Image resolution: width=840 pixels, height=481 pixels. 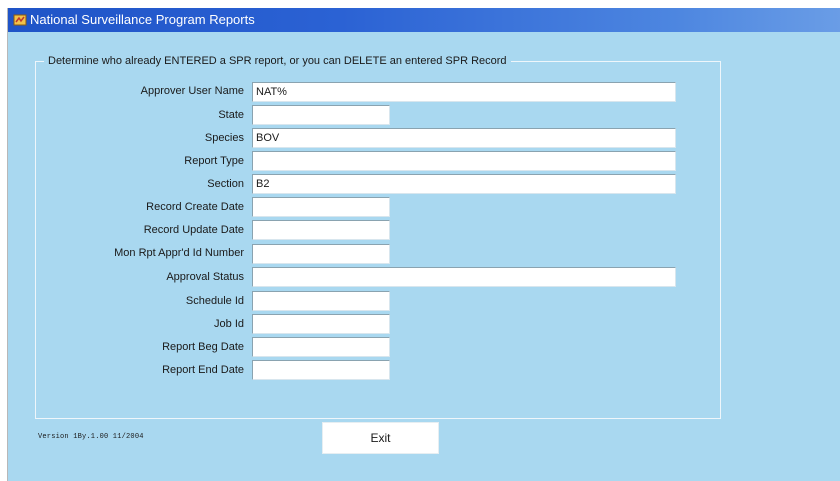 What do you see at coordinates (203, 370) in the screenshot?
I see `label-report-end-date: Report End Date` at bounding box center [203, 370].